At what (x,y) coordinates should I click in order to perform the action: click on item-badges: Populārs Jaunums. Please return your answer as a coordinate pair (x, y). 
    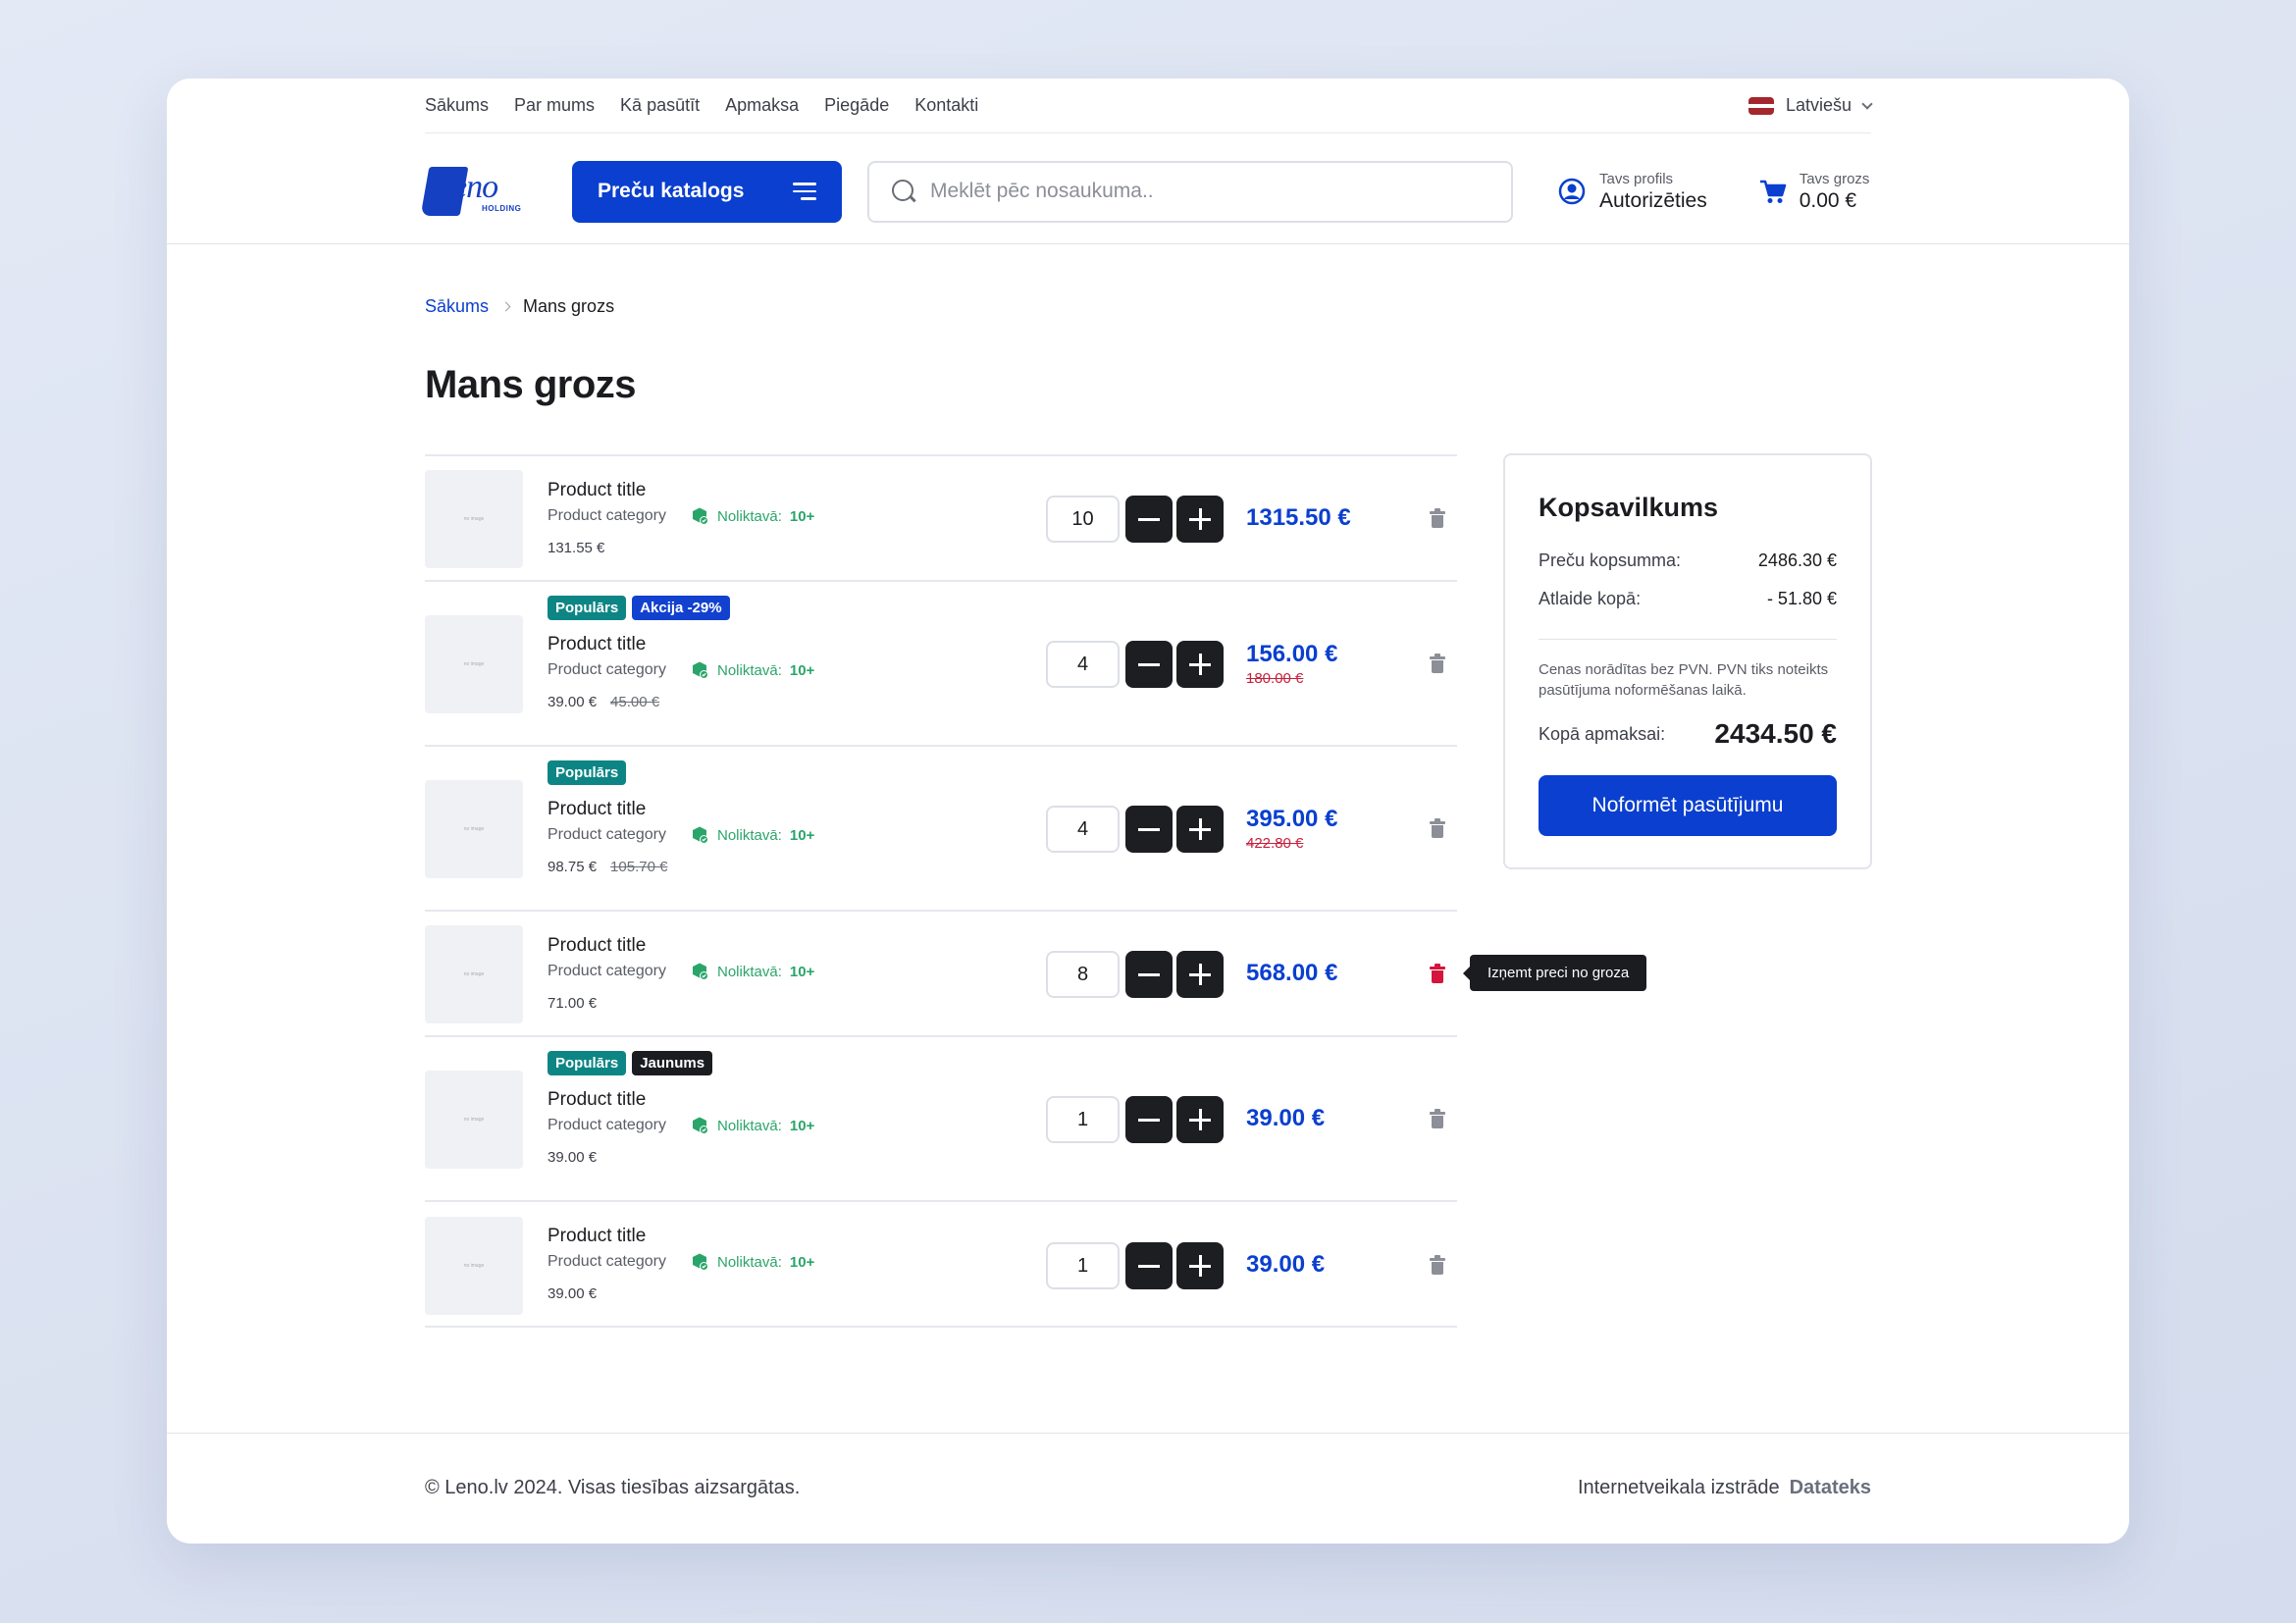
    Looking at the image, I should click on (681, 1063).